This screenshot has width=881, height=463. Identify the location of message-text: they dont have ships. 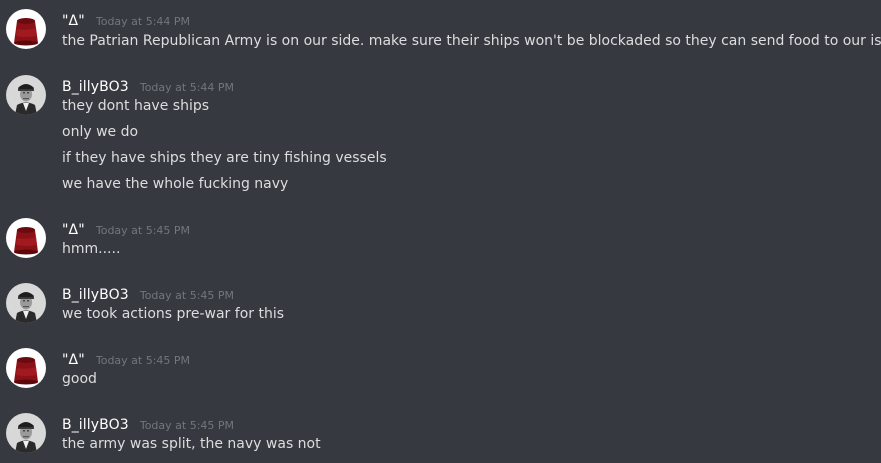
(136, 106).